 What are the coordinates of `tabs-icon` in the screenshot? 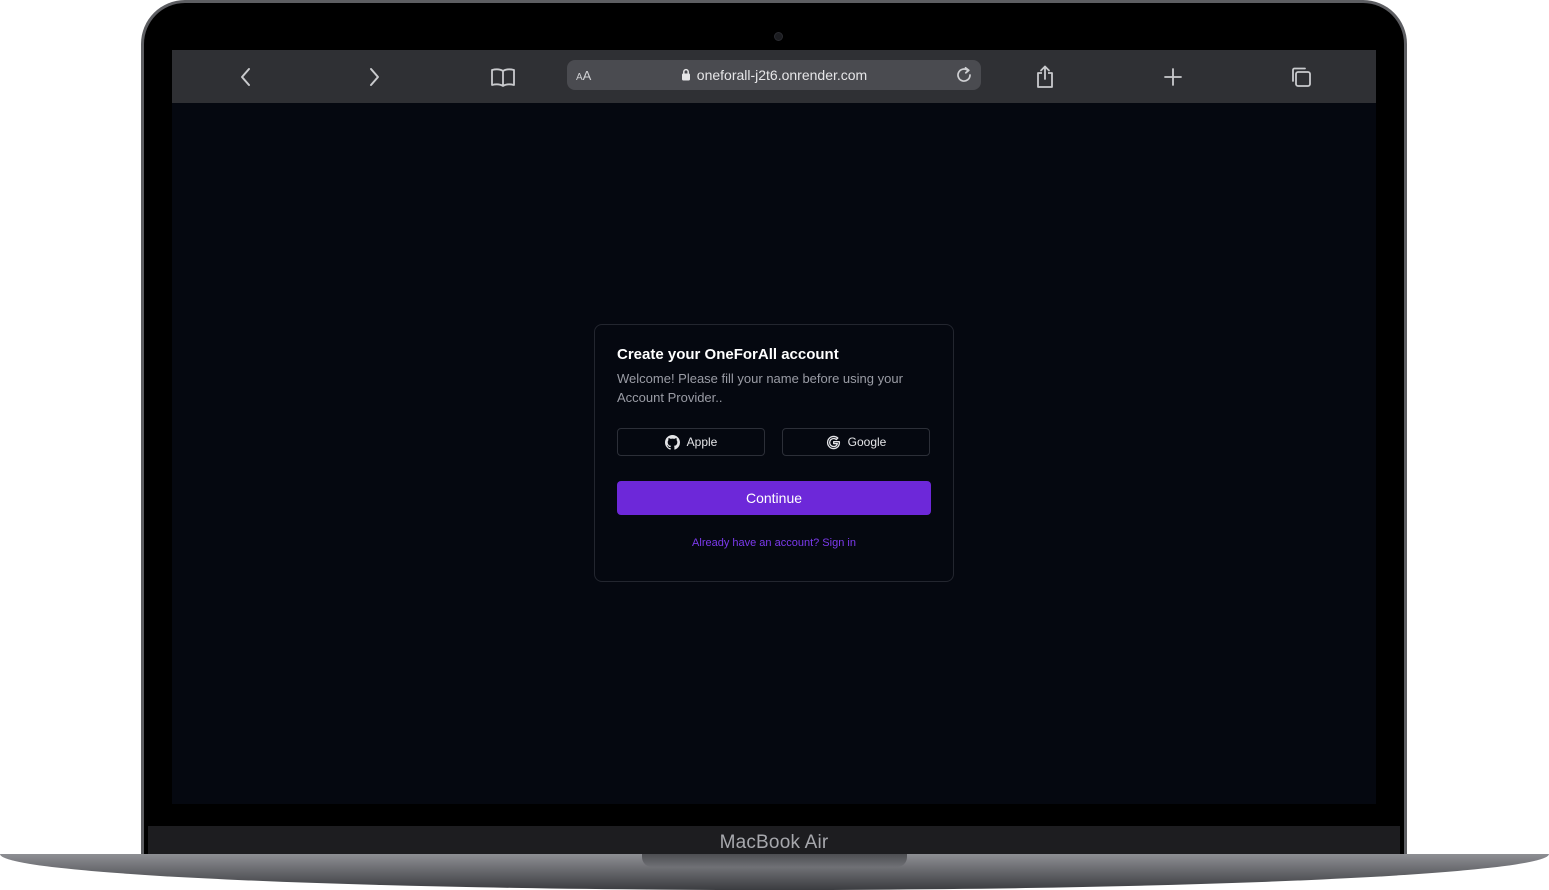 It's located at (1301, 77).